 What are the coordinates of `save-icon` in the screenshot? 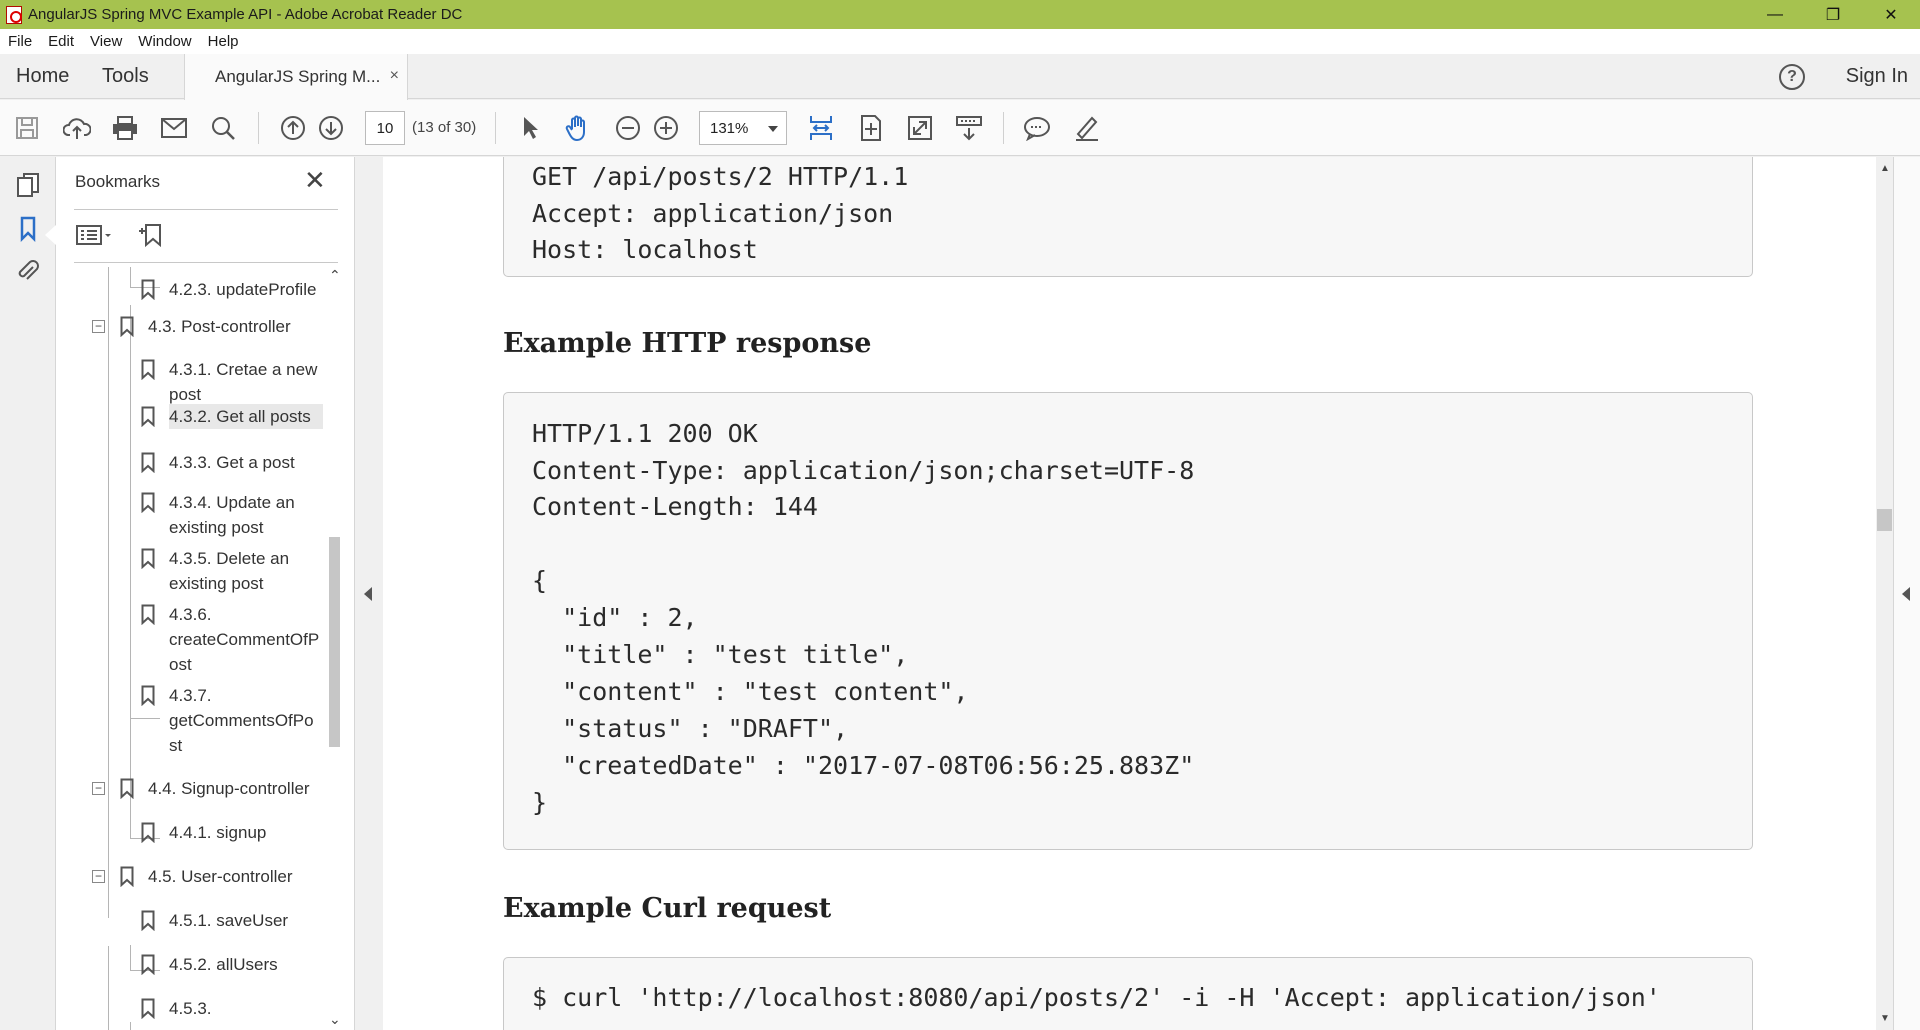 It's located at (27, 128).